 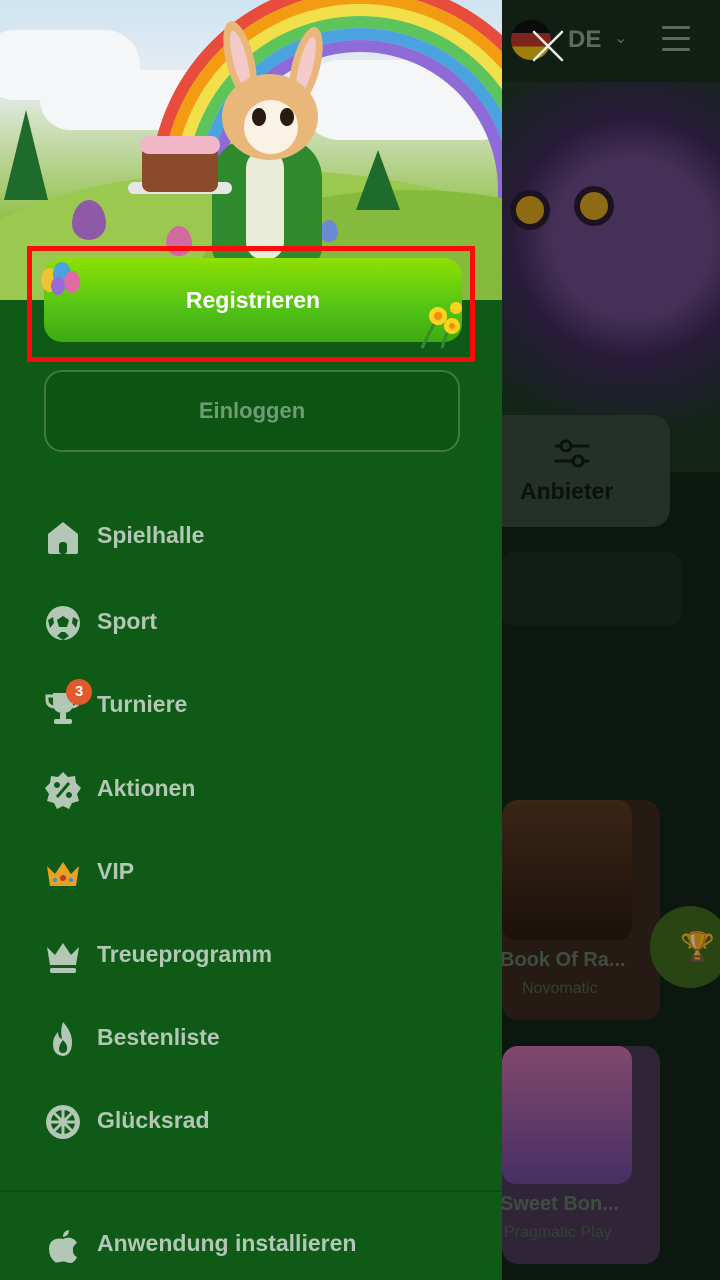 I want to click on daffodil-icon, so click(x=441, y=325).